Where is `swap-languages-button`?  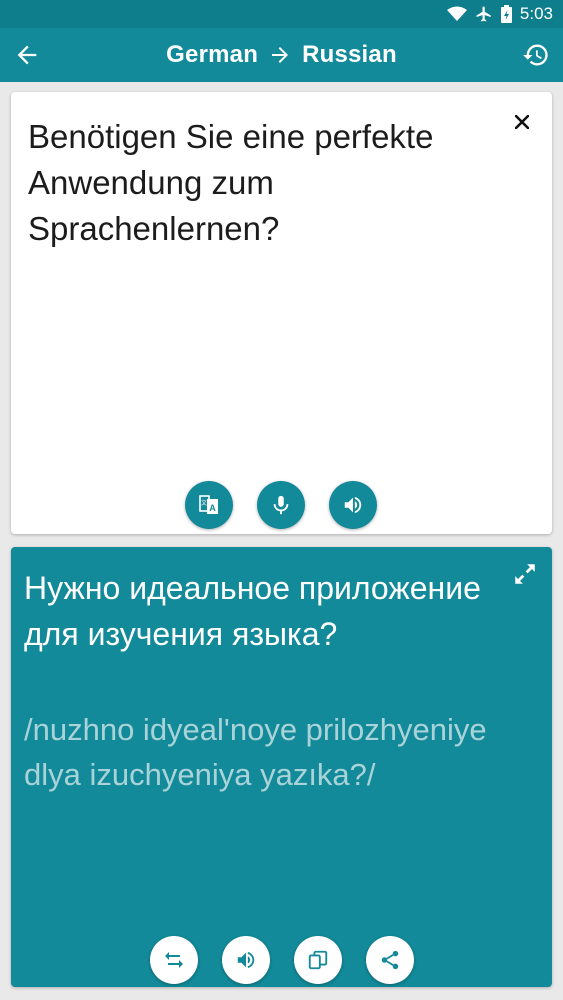
swap-languages-button is located at coordinates (174, 960).